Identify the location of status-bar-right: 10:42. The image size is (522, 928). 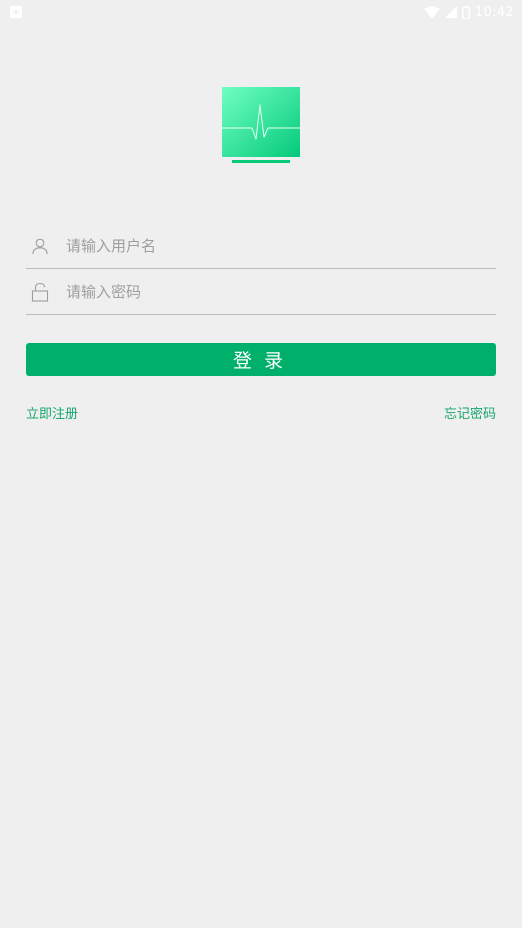
(469, 12).